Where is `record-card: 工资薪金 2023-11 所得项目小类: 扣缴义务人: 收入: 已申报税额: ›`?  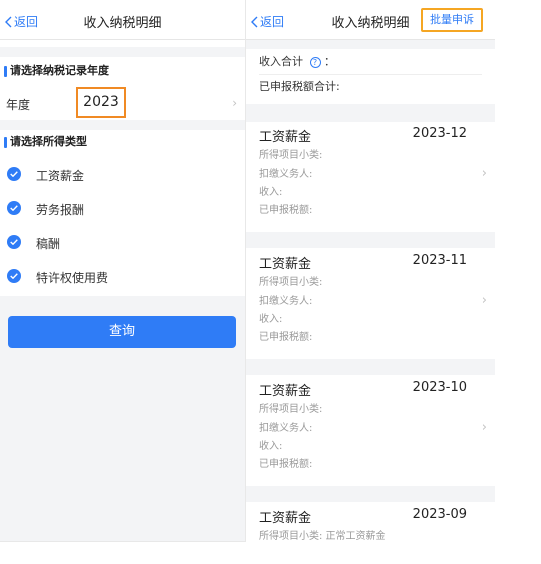 record-card: 工资薪金 2023-11 所得项目小类: 扣缴义务人: 收入: 已申报税额: › is located at coordinates (370, 312).